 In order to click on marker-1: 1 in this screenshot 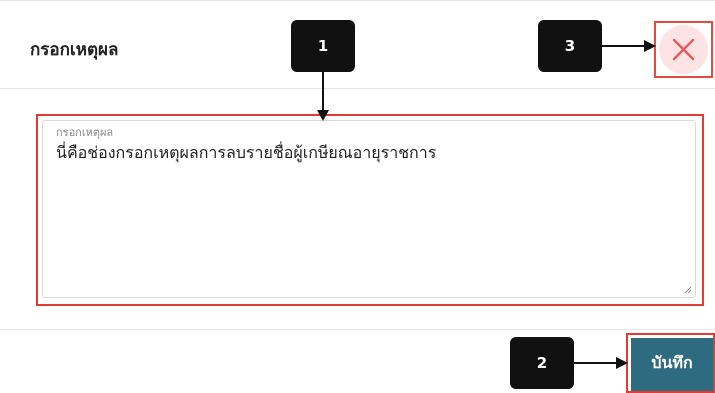, I will do `click(323, 46)`.